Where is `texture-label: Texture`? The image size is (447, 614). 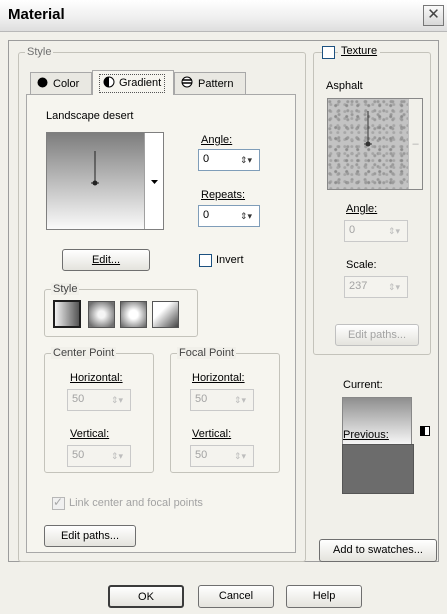
texture-label: Texture is located at coordinates (359, 51).